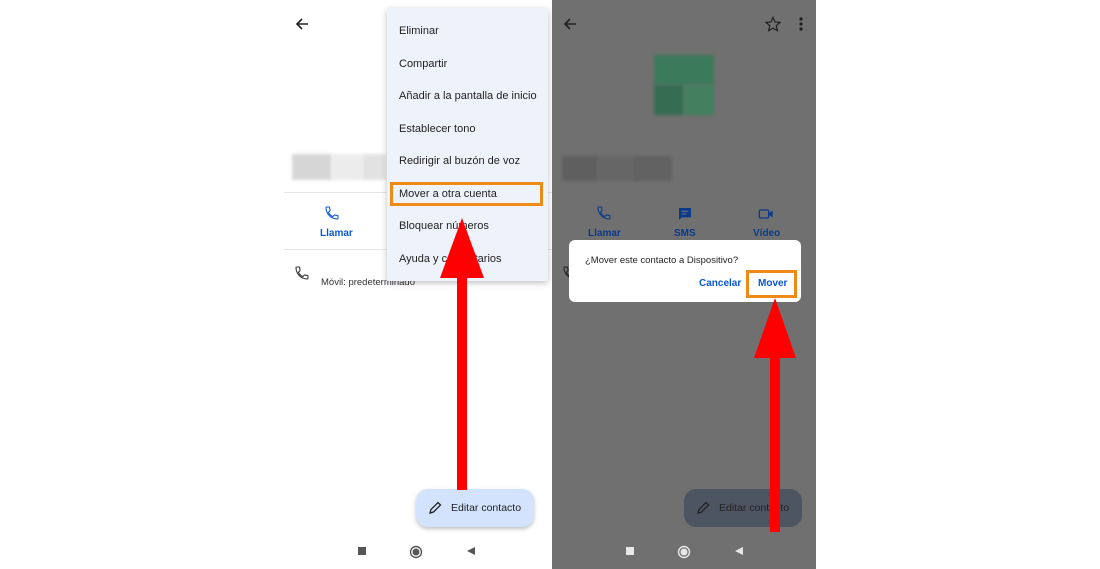  I want to click on sms-quick-action: SMS, so click(685, 233).